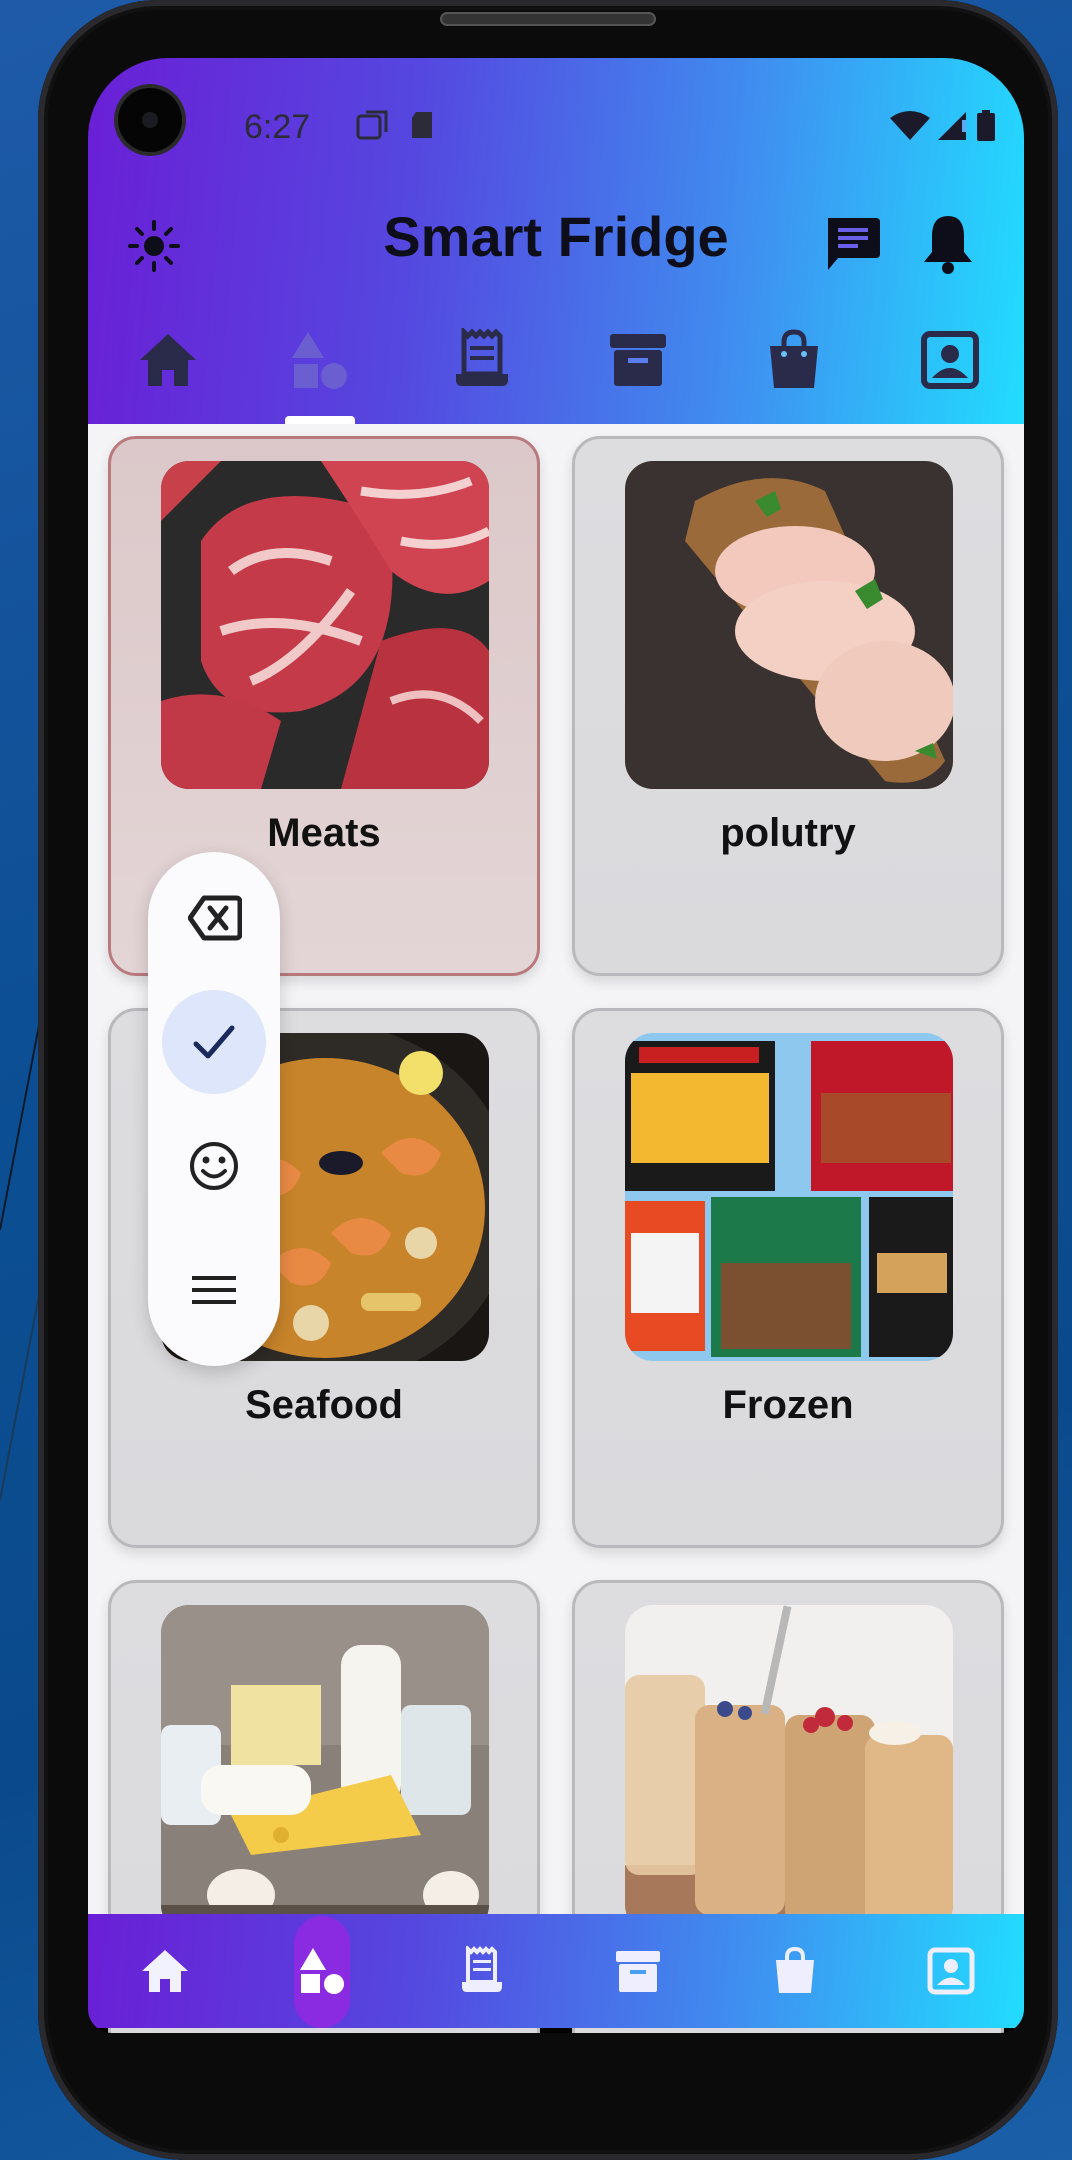  What do you see at coordinates (788, 833) in the screenshot?
I see `category-label: polutry` at bounding box center [788, 833].